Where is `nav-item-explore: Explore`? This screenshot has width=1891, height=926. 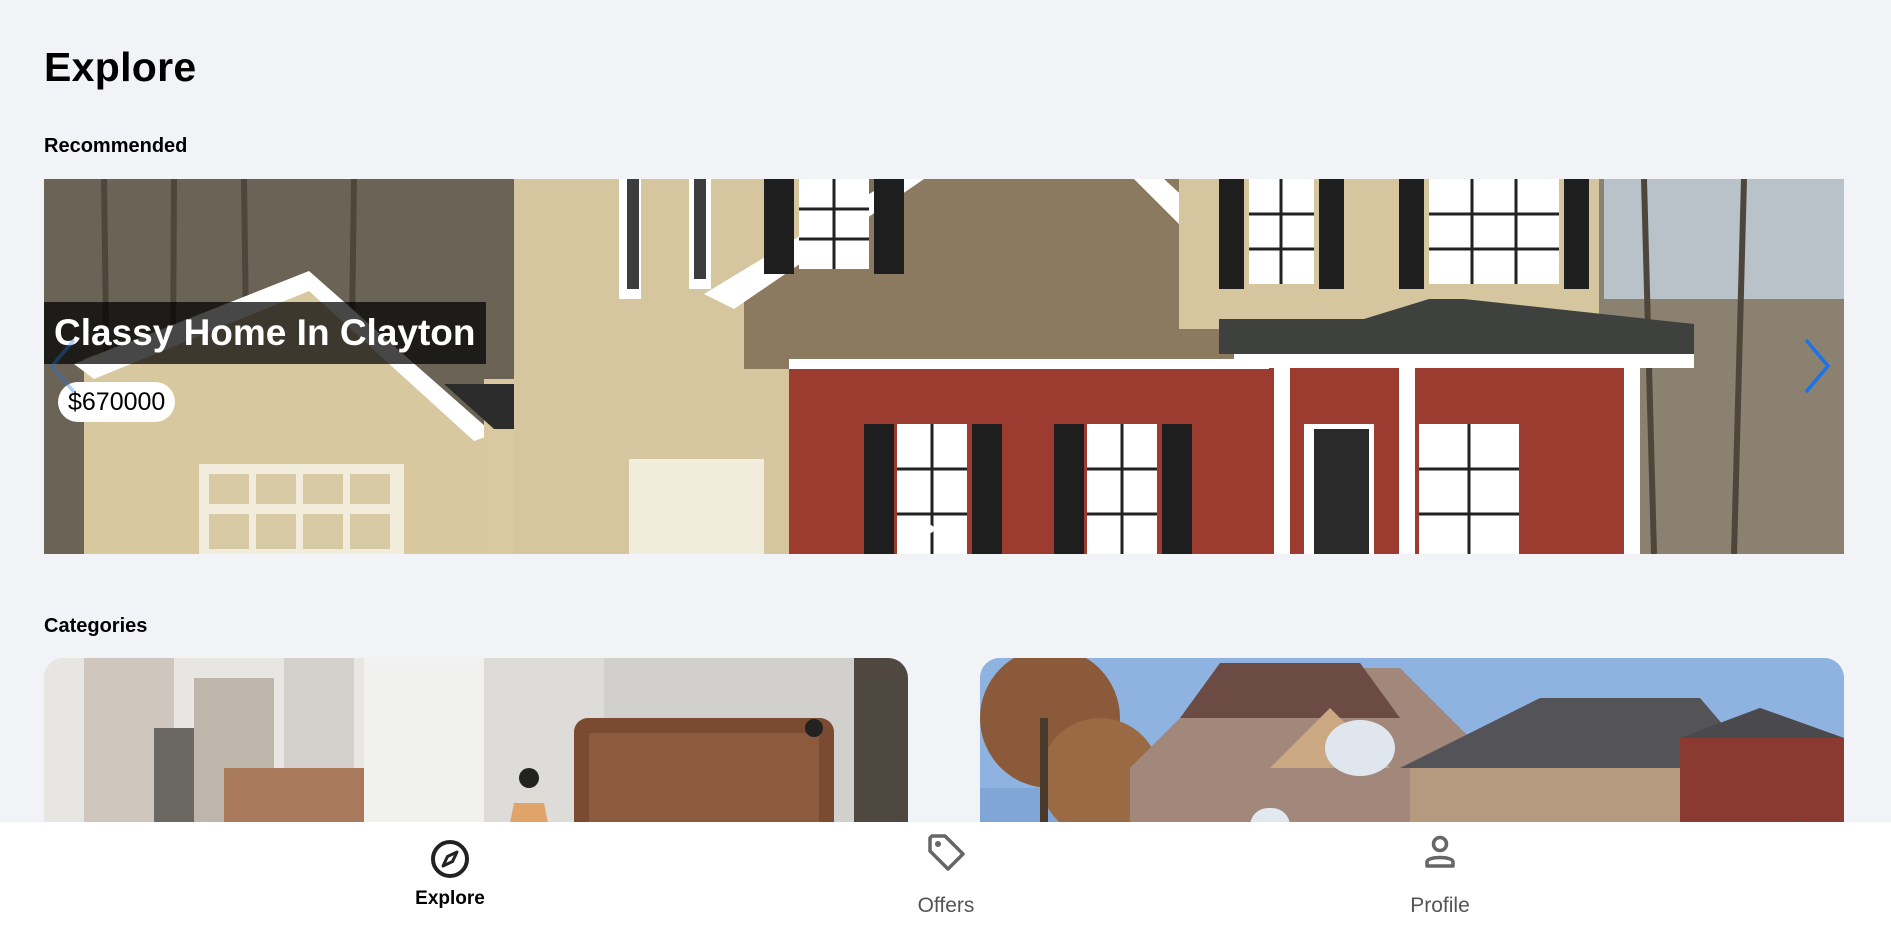 nav-item-explore: Explore is located at coordinates (450, 874).